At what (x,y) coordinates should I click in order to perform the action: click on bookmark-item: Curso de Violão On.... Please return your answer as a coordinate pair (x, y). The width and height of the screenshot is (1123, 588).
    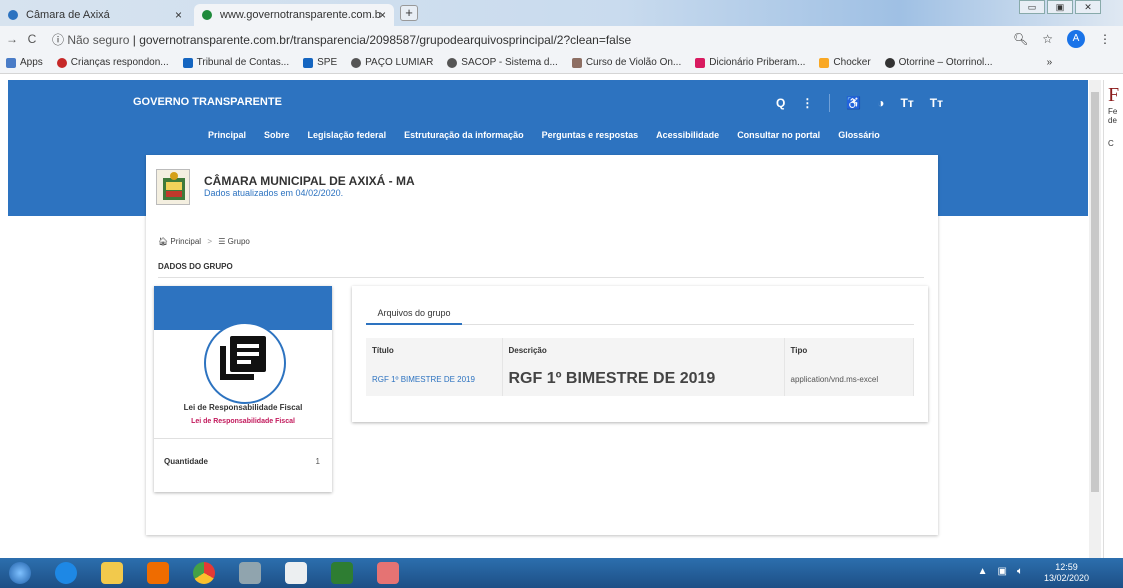
    Looking at the image, I should click on (626, 62).